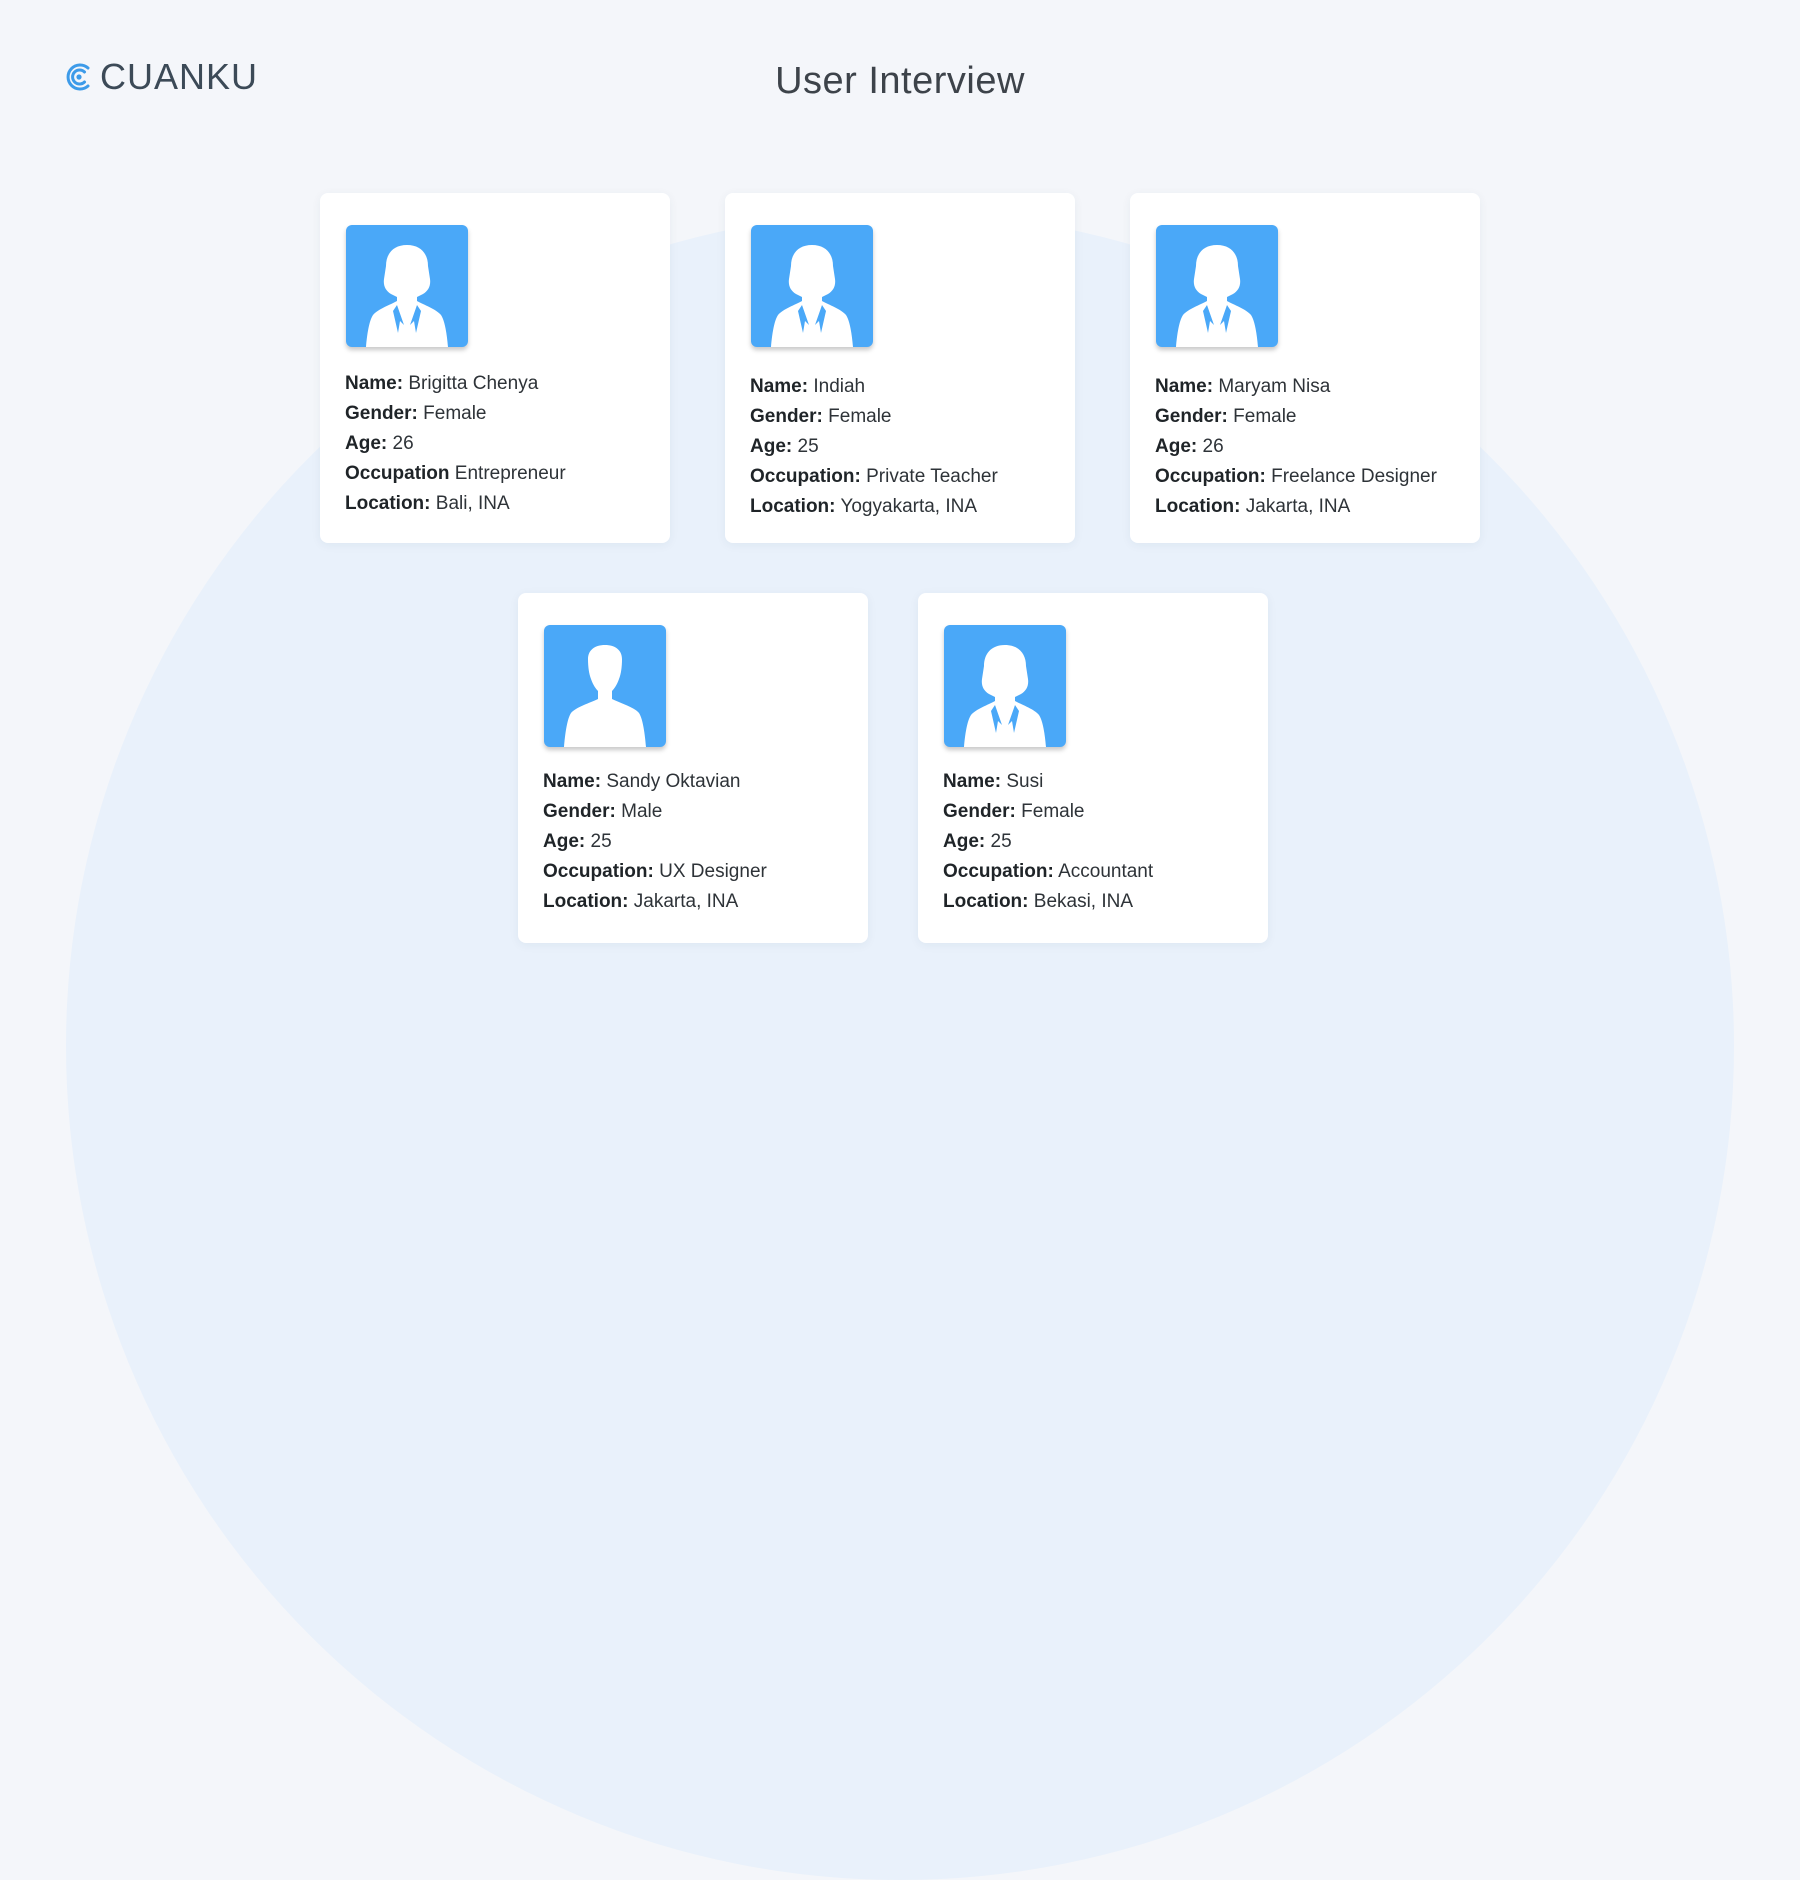 The image size is (1800, 1880). What do you see at coordinates (839, 386) in the screenshot?
I see `name-value: Indiah` at bounding box center [839, 386].